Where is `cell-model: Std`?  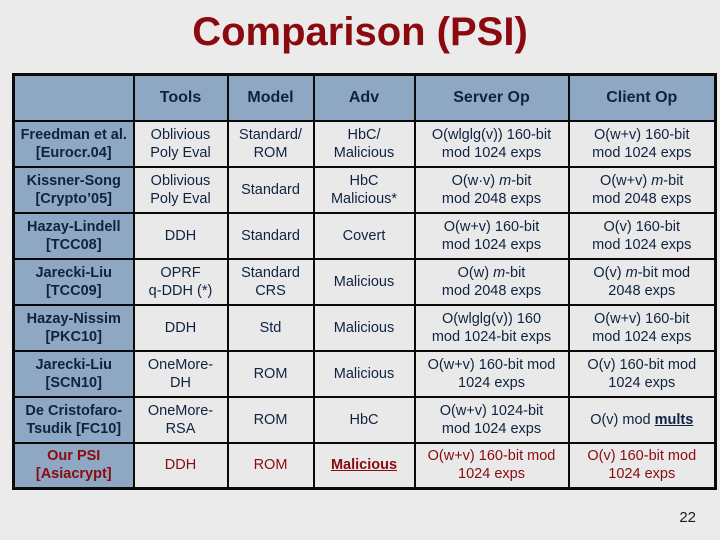 cell-model: Std is located at coordinates (270, 327).